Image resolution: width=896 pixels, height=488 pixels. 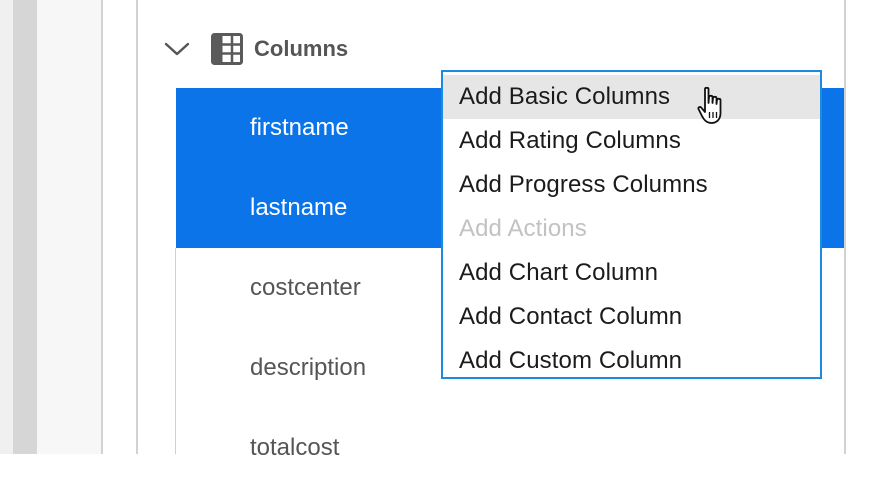 What do you see at coordinates (305, 287) in the screenshot?
I see `column-label: costcenter` at bounding box center [305, 287].